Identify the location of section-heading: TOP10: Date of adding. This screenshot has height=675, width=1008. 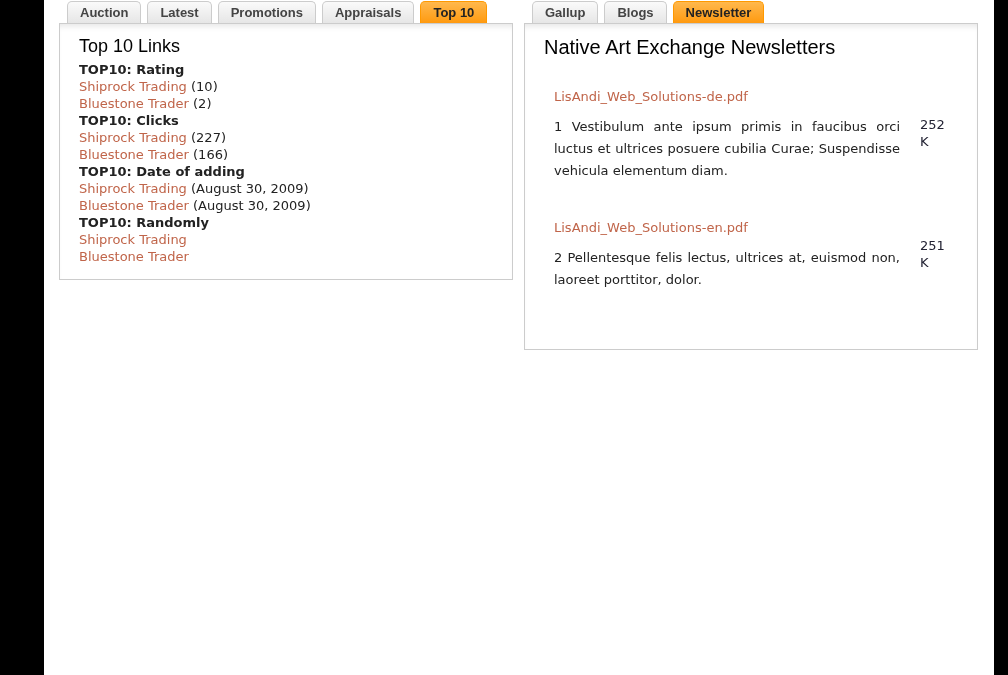
(162, 171).